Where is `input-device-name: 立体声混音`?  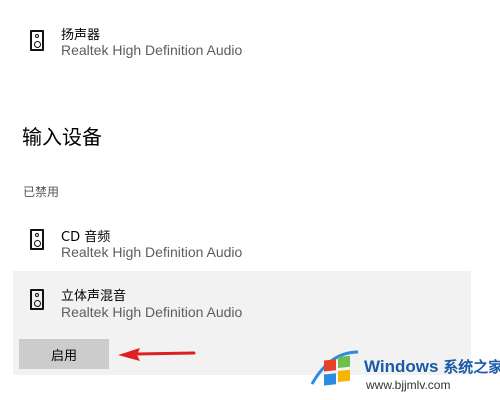
input-device-name: 立体声混音 is located at coordinates (94, 296).